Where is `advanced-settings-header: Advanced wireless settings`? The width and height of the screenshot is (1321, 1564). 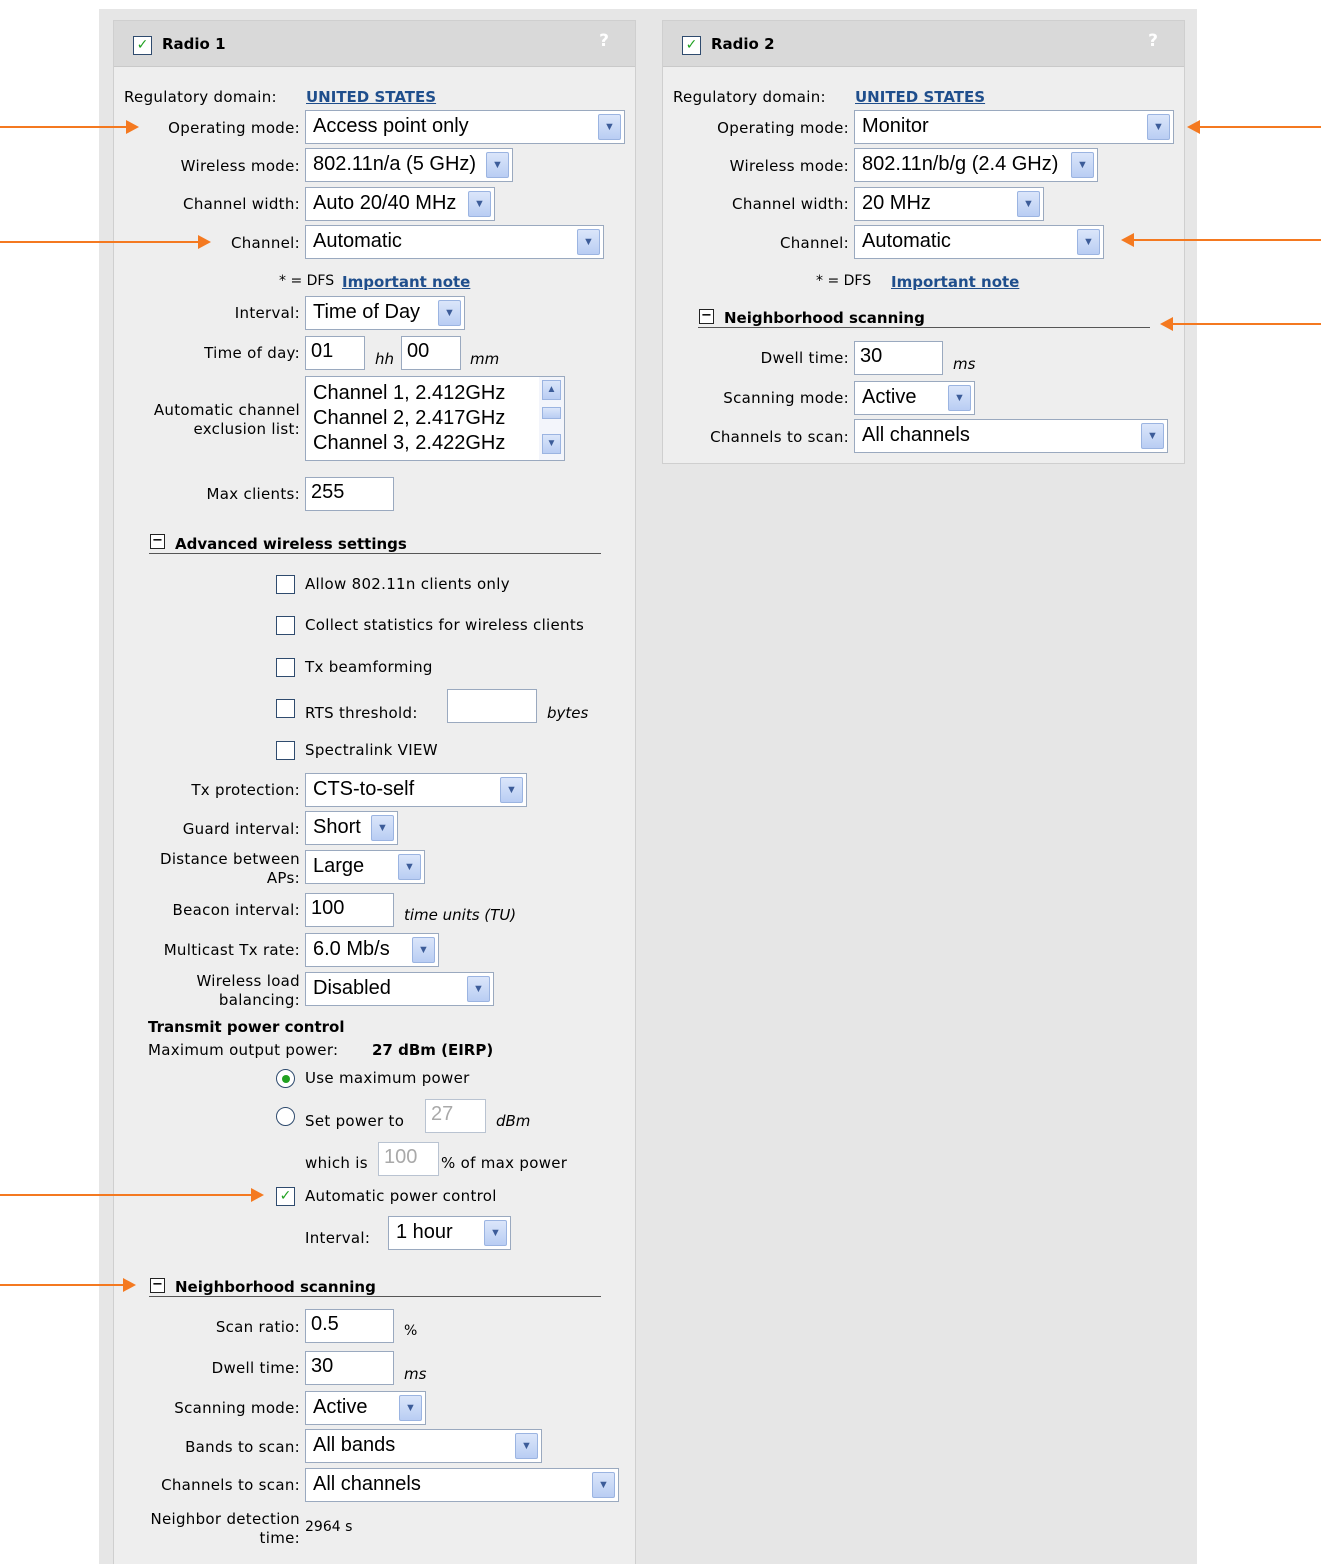
advanced-settings-header: Advanced wireless settings is located at coordinates (291, 544).